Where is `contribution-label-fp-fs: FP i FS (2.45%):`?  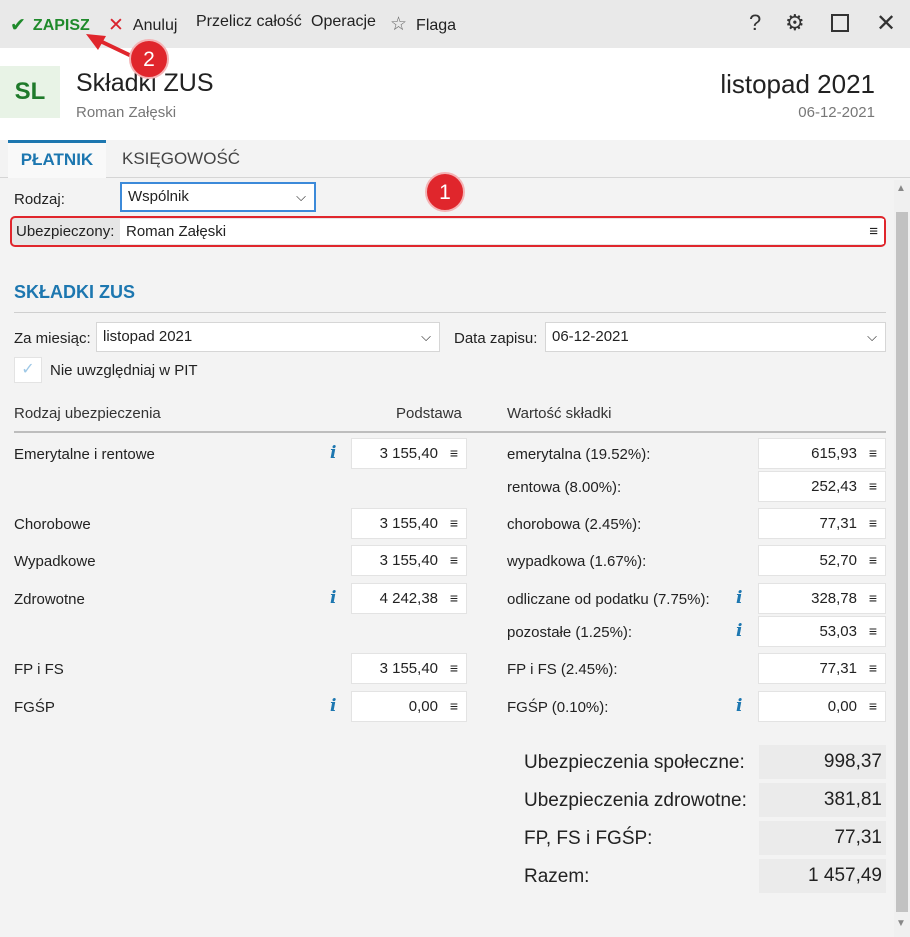
contribution-label-fp-fs: FP i FS (2.45%): is located at coordinates (562, 669).